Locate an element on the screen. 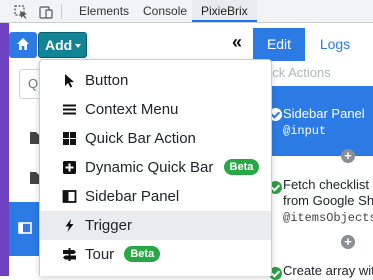 This screenshot has width=373, height=280. tab-edit: Edit is located at coordinates (279, 44).